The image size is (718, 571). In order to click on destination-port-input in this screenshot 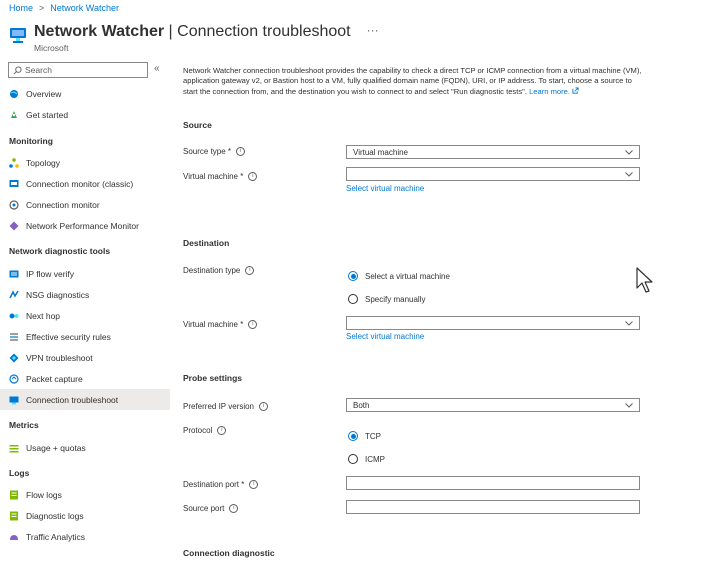, I will do `click(493, 483)`.